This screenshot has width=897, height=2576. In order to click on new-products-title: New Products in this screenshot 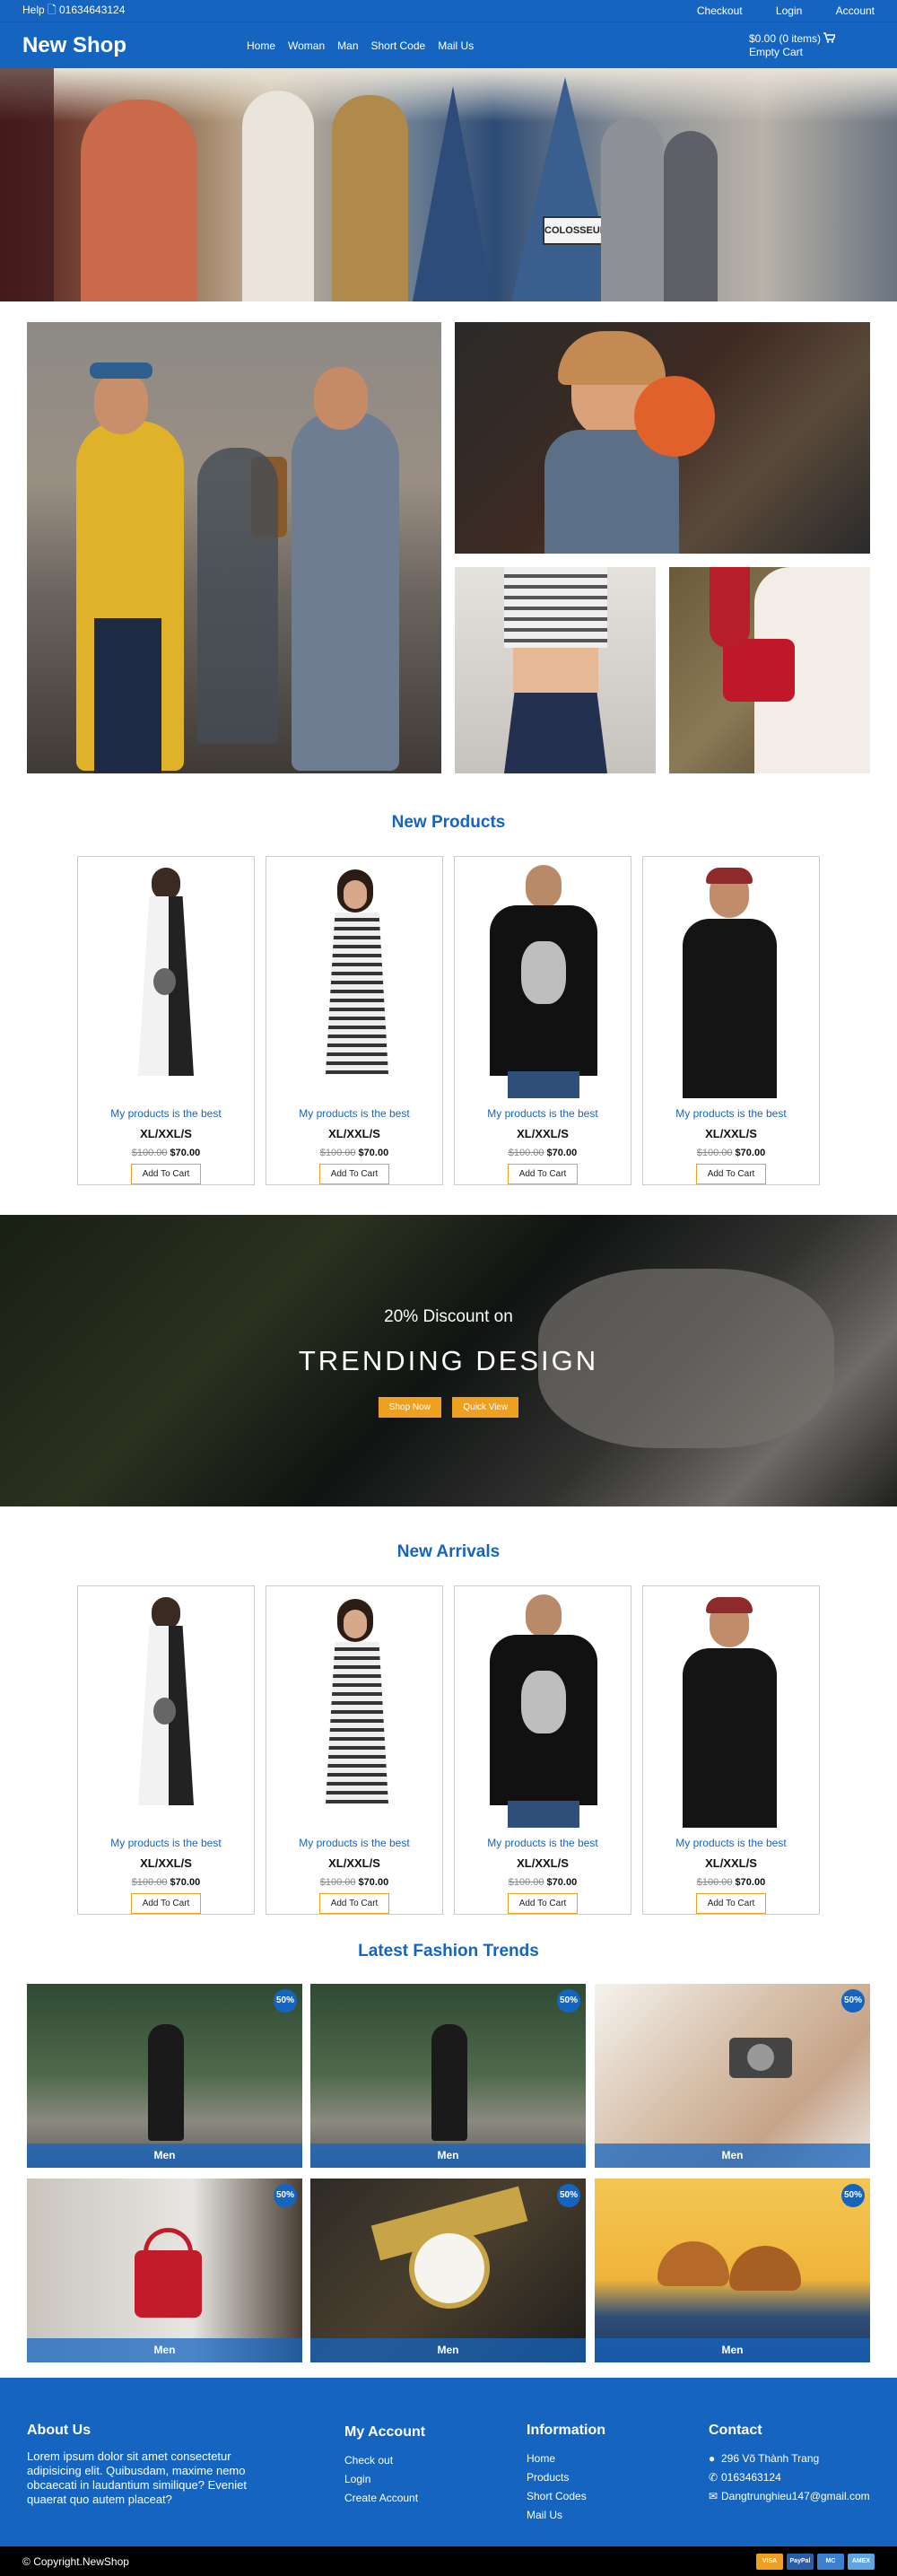, I will do `click(448, 823)`.